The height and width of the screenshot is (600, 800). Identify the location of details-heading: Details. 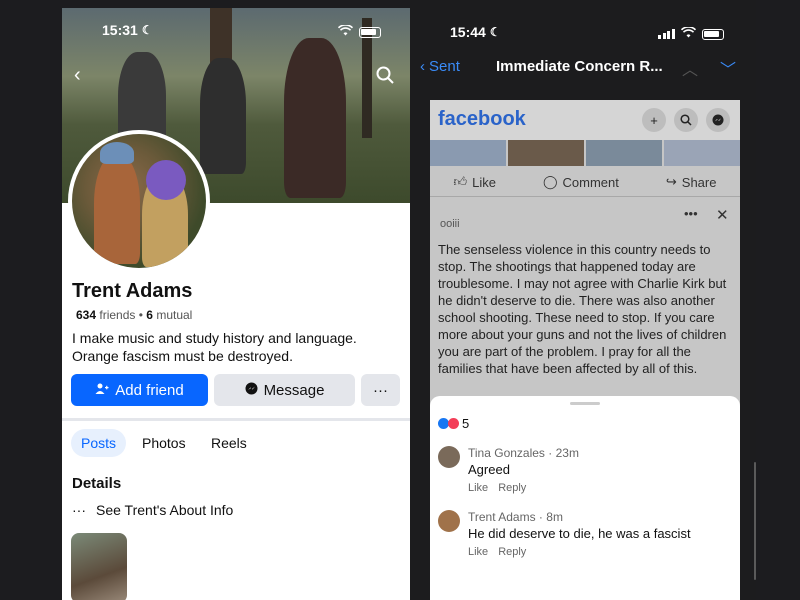
(97, 483).